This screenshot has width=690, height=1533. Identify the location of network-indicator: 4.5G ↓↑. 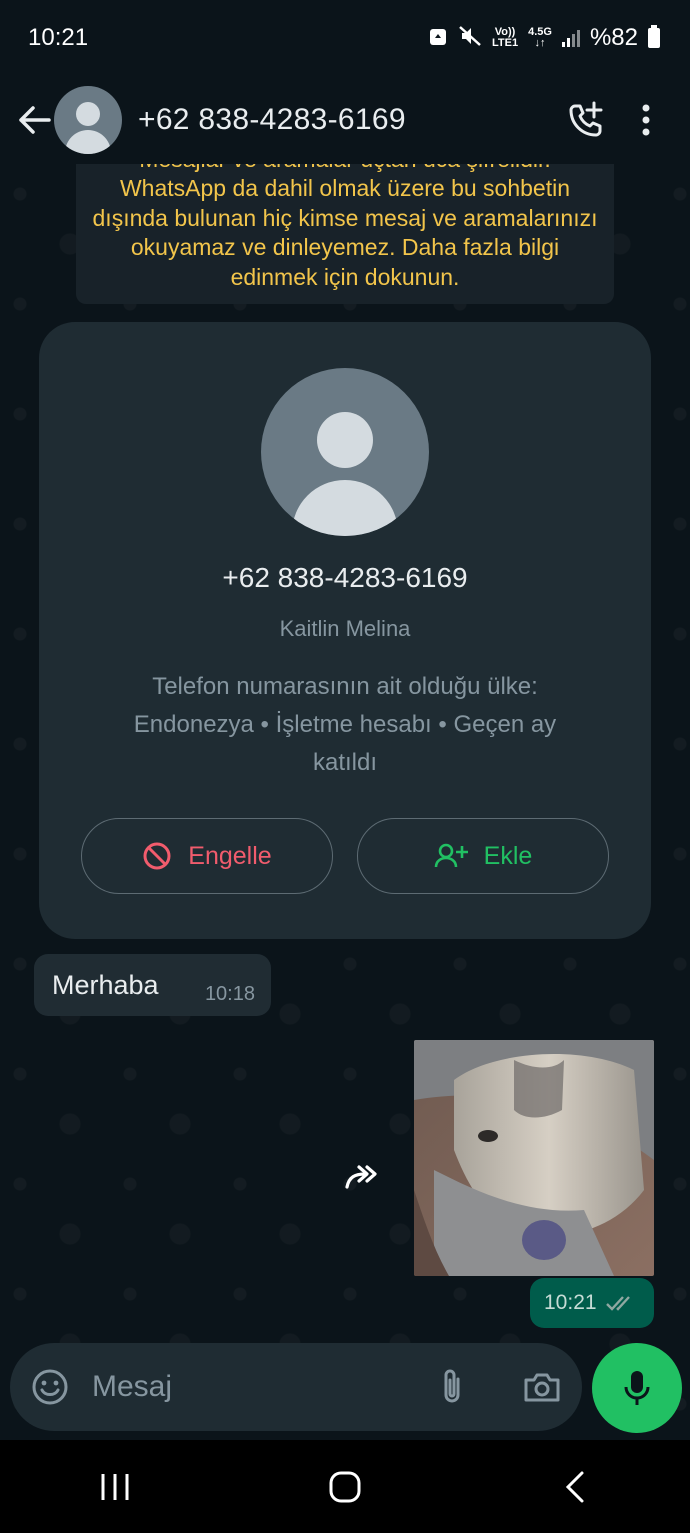
(540, 37).